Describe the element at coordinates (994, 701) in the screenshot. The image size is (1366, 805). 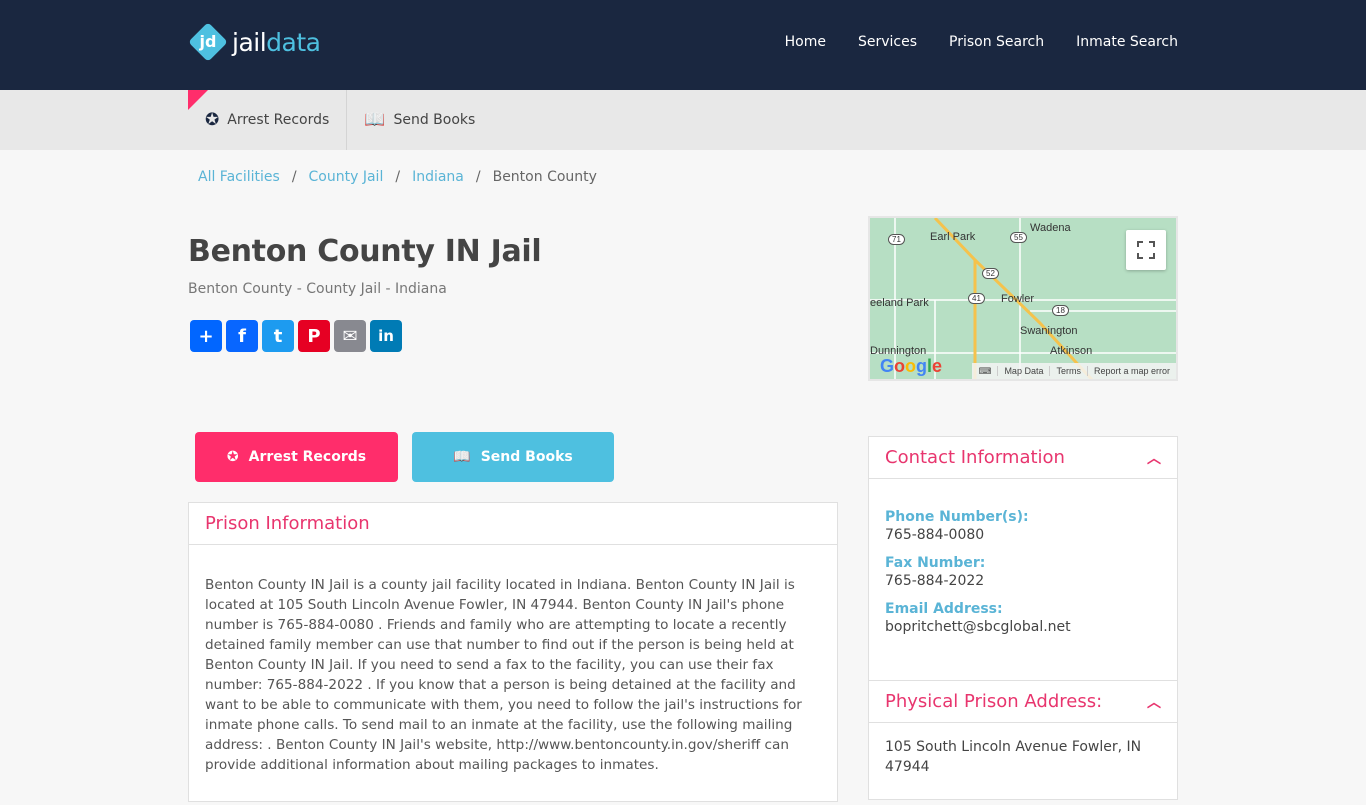
I see `panel-heading: Physical Prison Address:` at that location.